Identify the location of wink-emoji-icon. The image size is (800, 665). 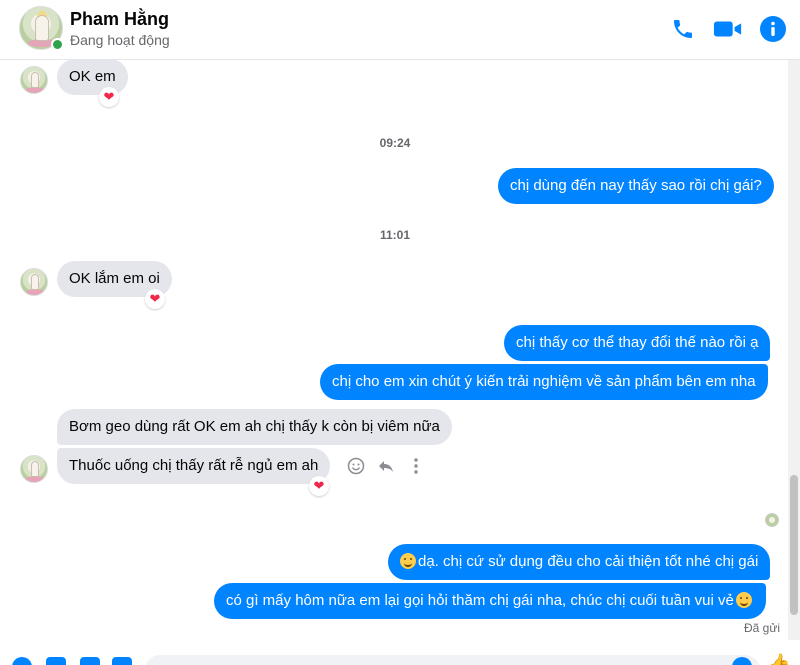
(743, 600).